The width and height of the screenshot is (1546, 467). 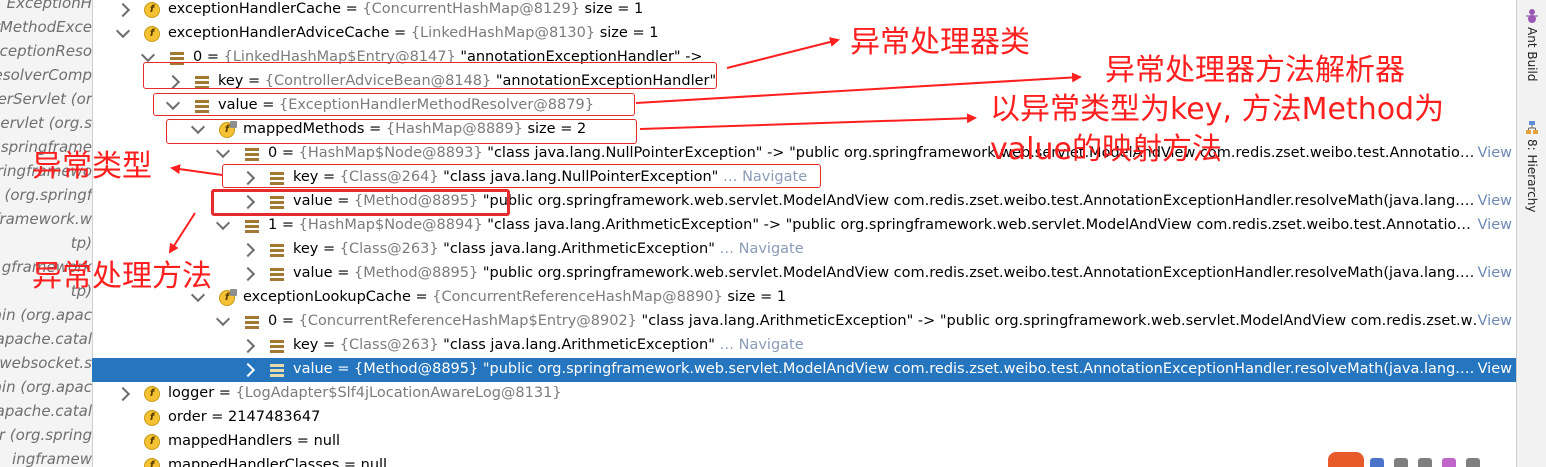 What do you see at coordinates (1532, 54) in the screenshot?
I see `tool-tab-label: Ant Build` at bounding box center [1532, 54].